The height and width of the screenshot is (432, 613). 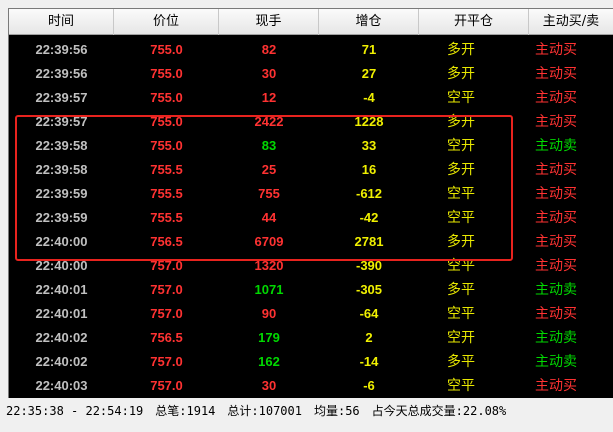 I want to click on cell-oi-change: -612, so click(x=369, y=193).